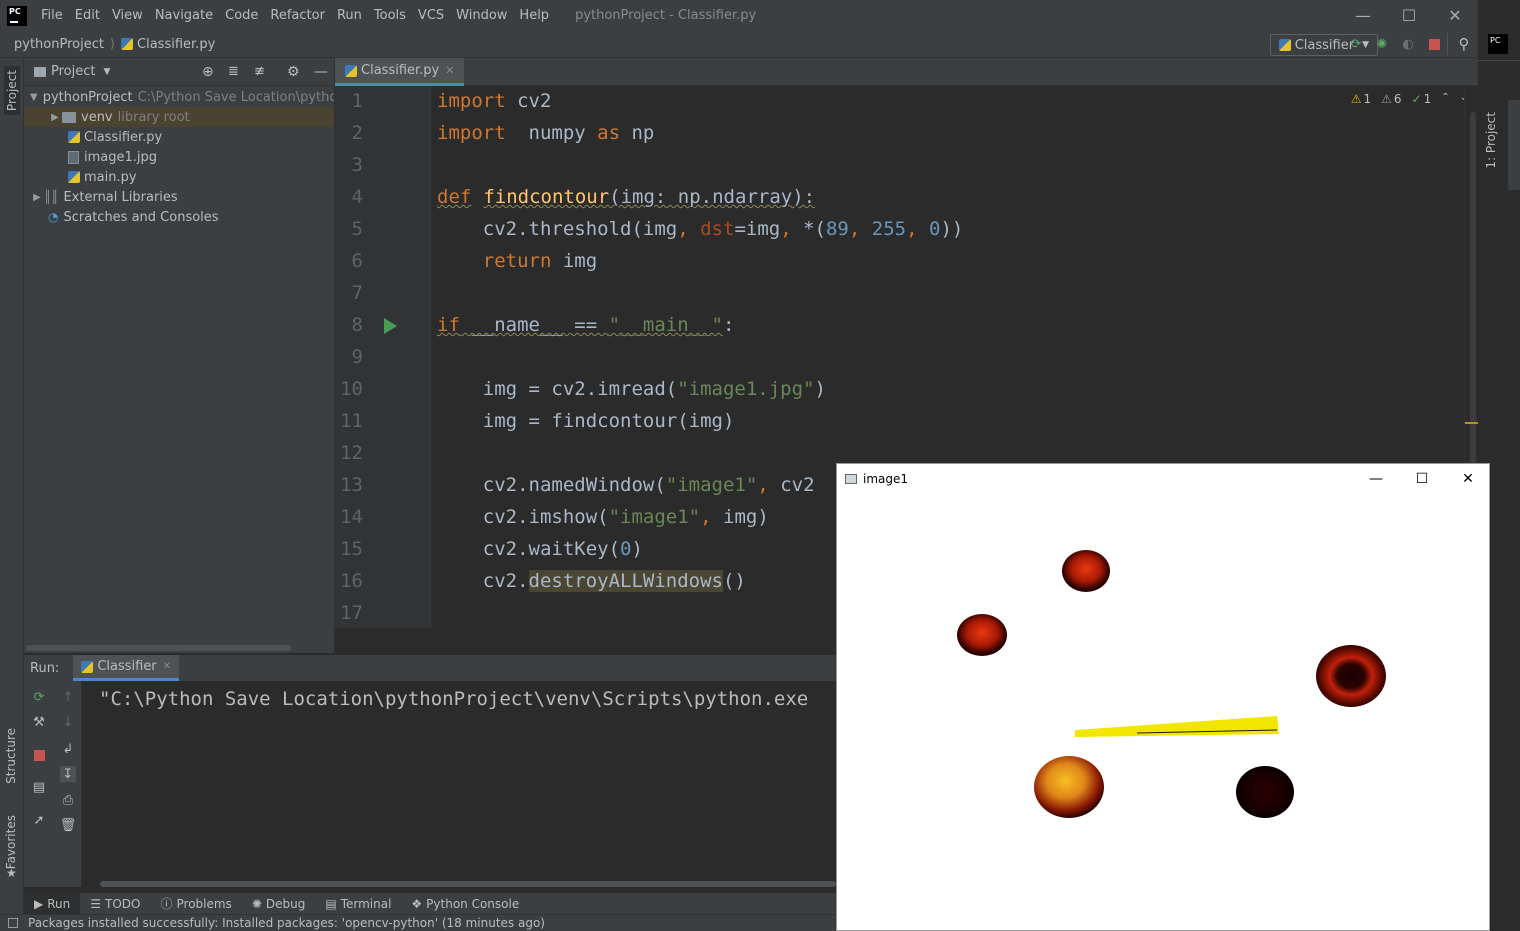 This screenshot has height=931, width=1520. Describe the element at coordinates (179, 157) in the screenshot. I see `tree-item-image1: image1.jpg` at that location.